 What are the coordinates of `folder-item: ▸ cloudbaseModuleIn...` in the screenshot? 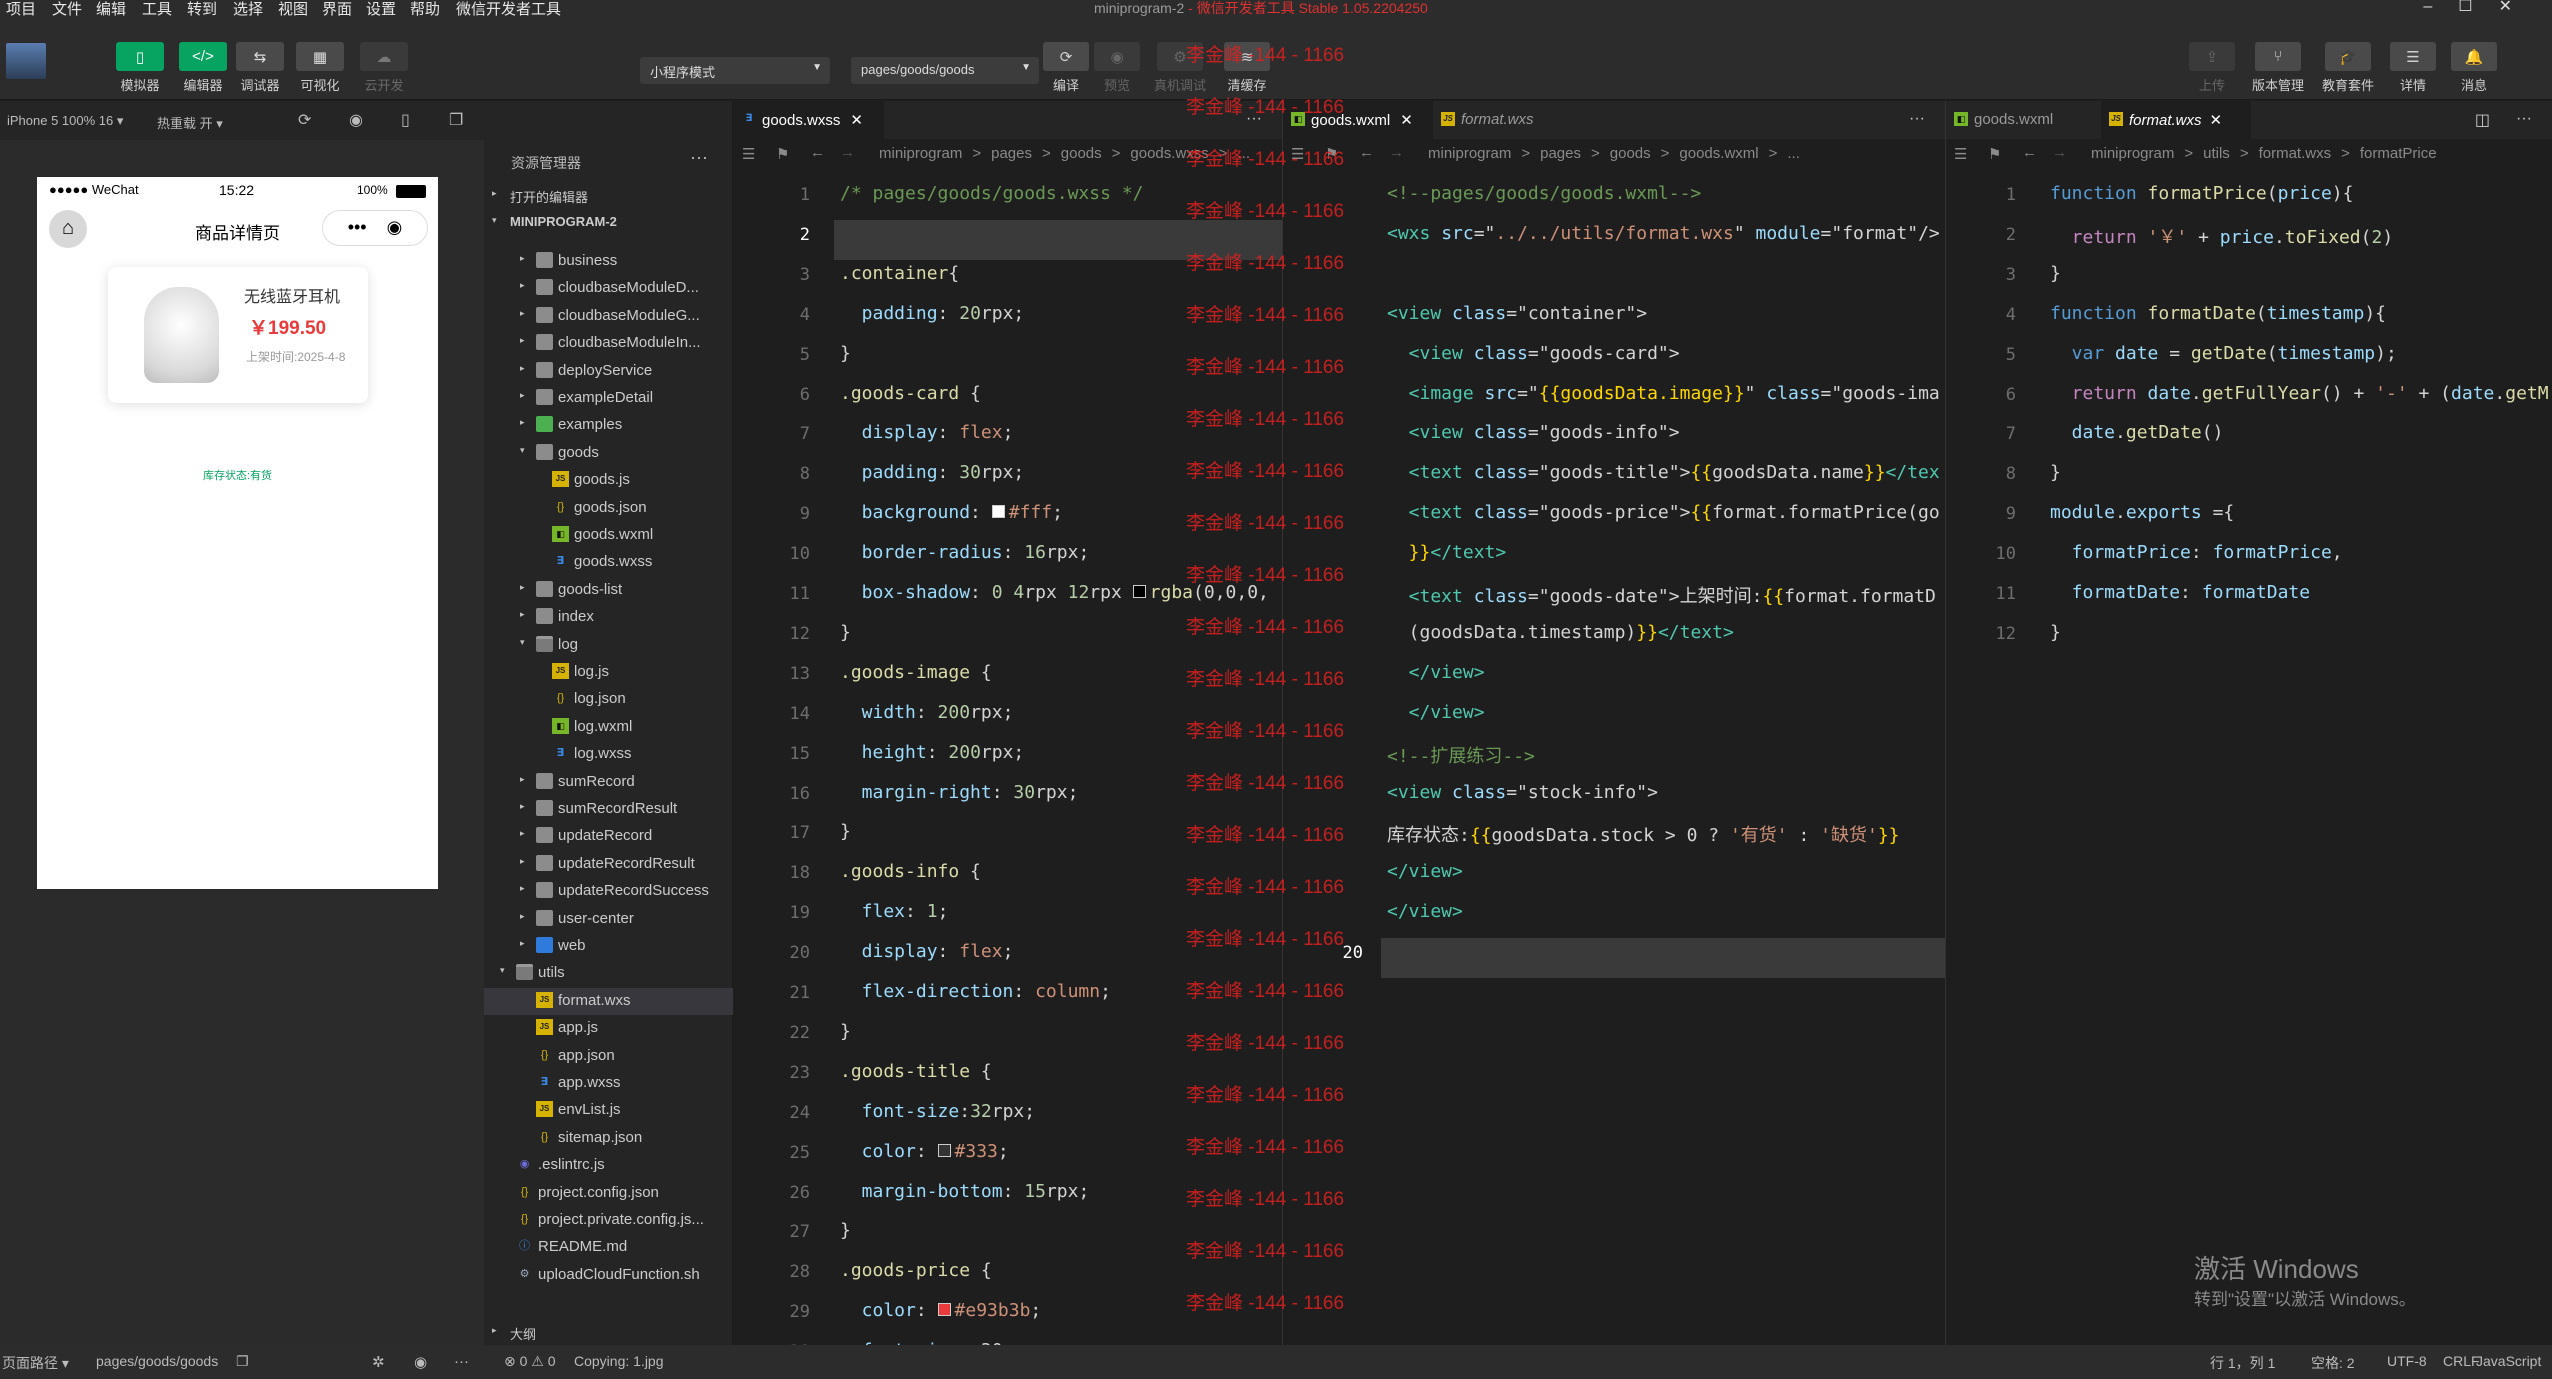 It's located at (608, 343).